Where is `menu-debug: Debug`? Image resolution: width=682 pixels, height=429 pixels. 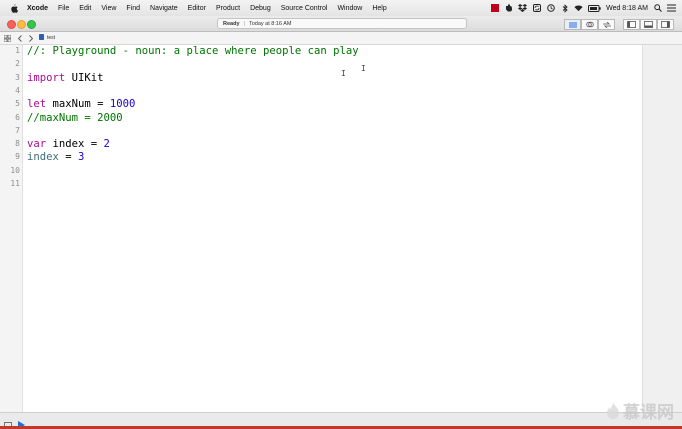
menu-debug: Debug is located at coordinates (260, 8).